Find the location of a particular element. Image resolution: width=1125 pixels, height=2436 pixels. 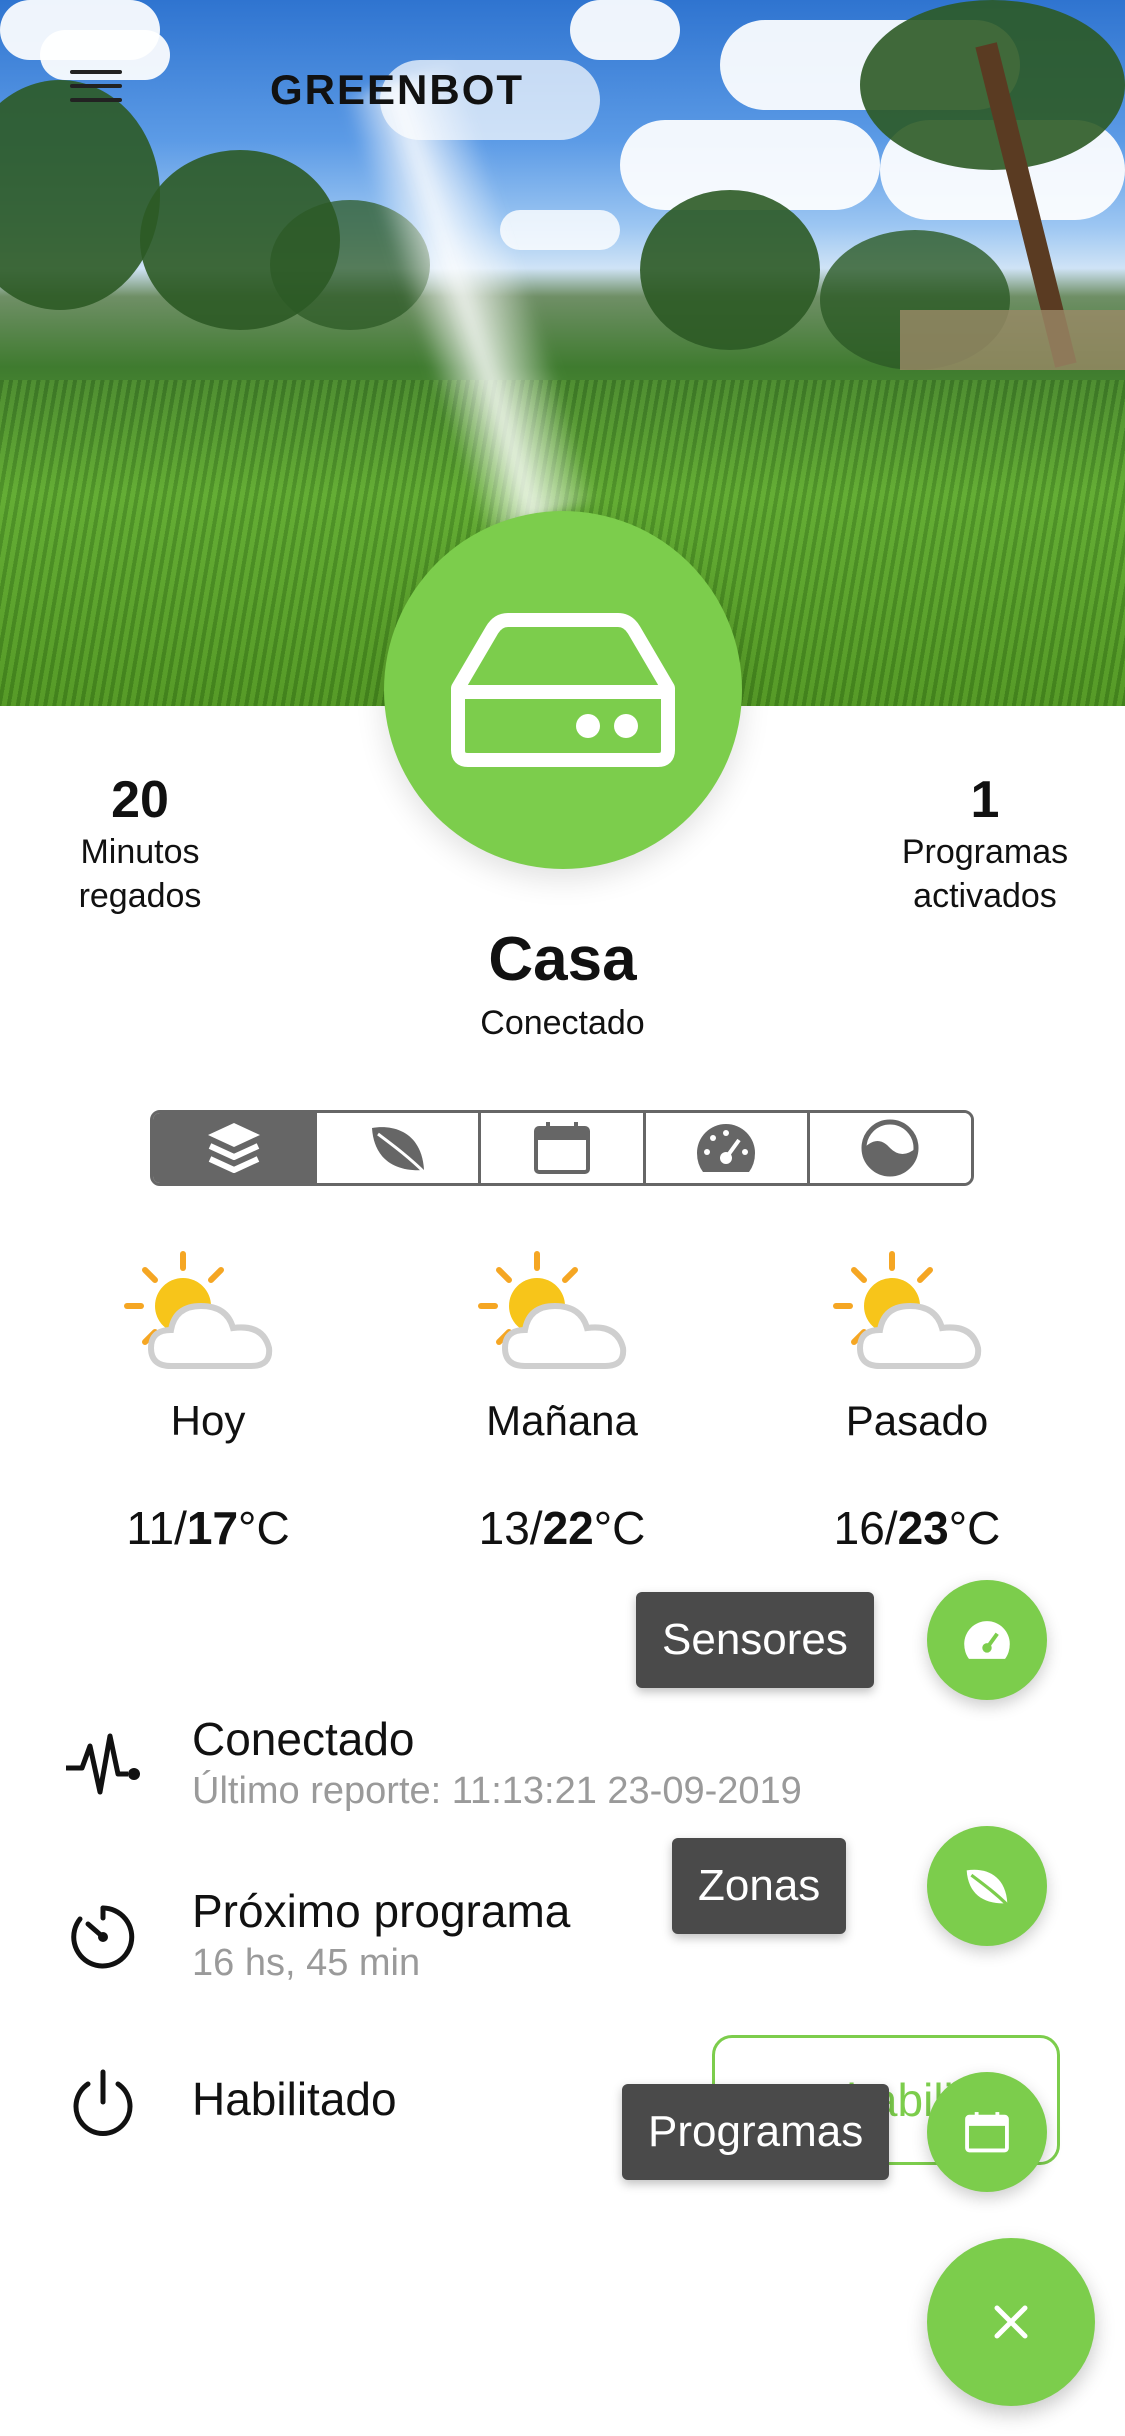

programs-label-1: Programas is located at coordinates (985, 852).